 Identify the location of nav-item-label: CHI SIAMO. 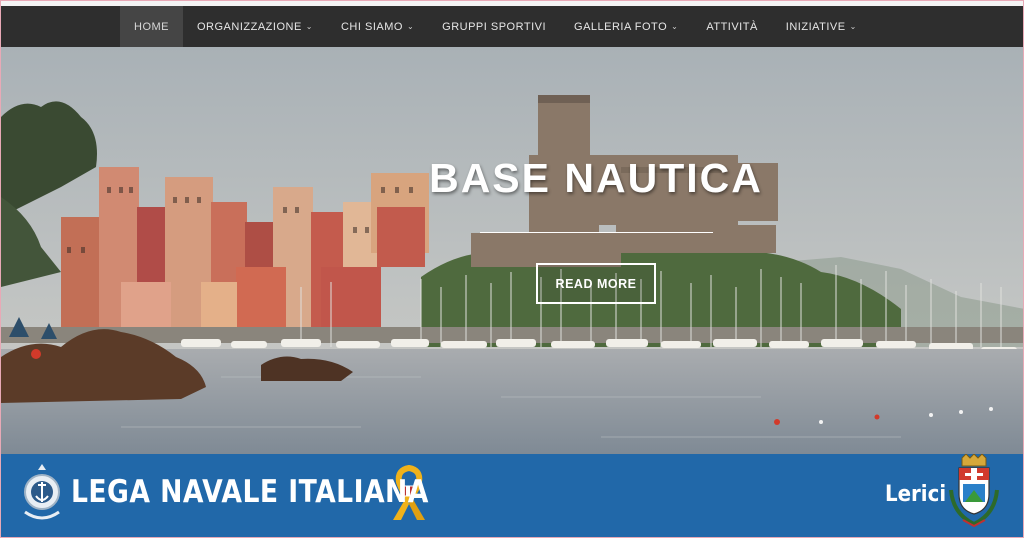
(371, 26).